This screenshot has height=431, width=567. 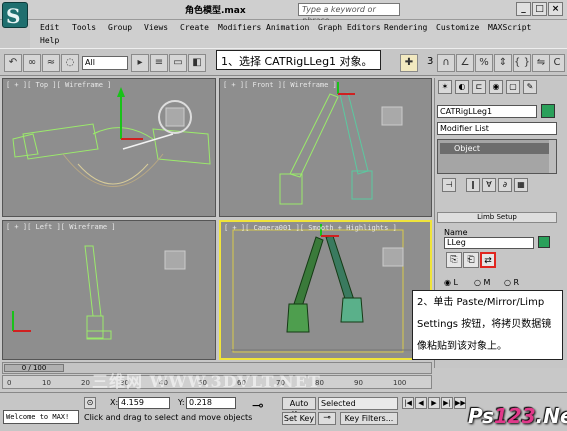 What do you see at coordinates (299, 408) in the screenshot?
I see `auto-key-button: Auto Key` at bounding box center [299, 408].